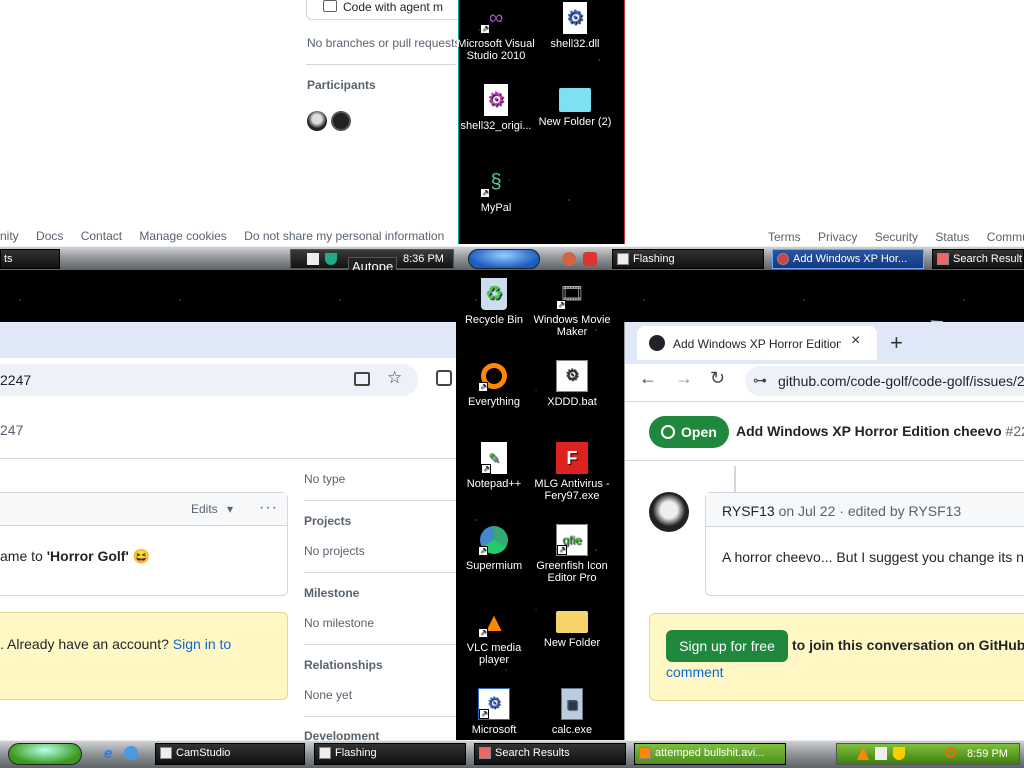 This screenshot has height=768, width=1024. I want to click on desktop-icon-label: Microsoft Visual Studio 2010, so click(496, 50).